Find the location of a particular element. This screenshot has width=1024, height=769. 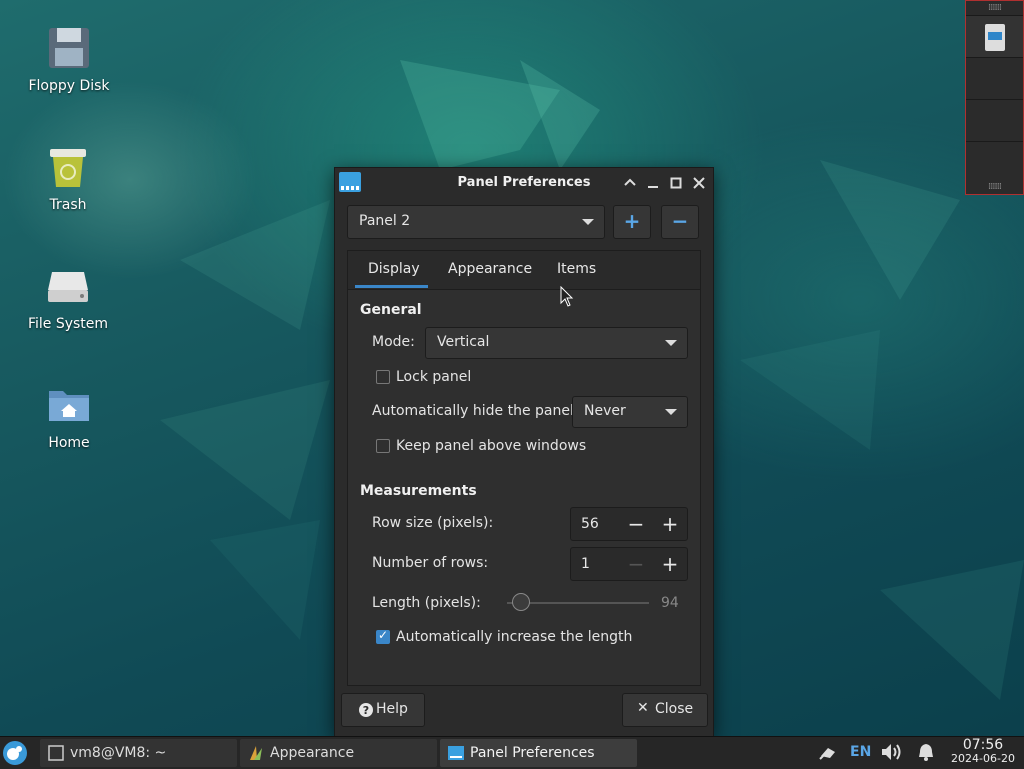

close-label: Close is located at coordinates (674, 709).